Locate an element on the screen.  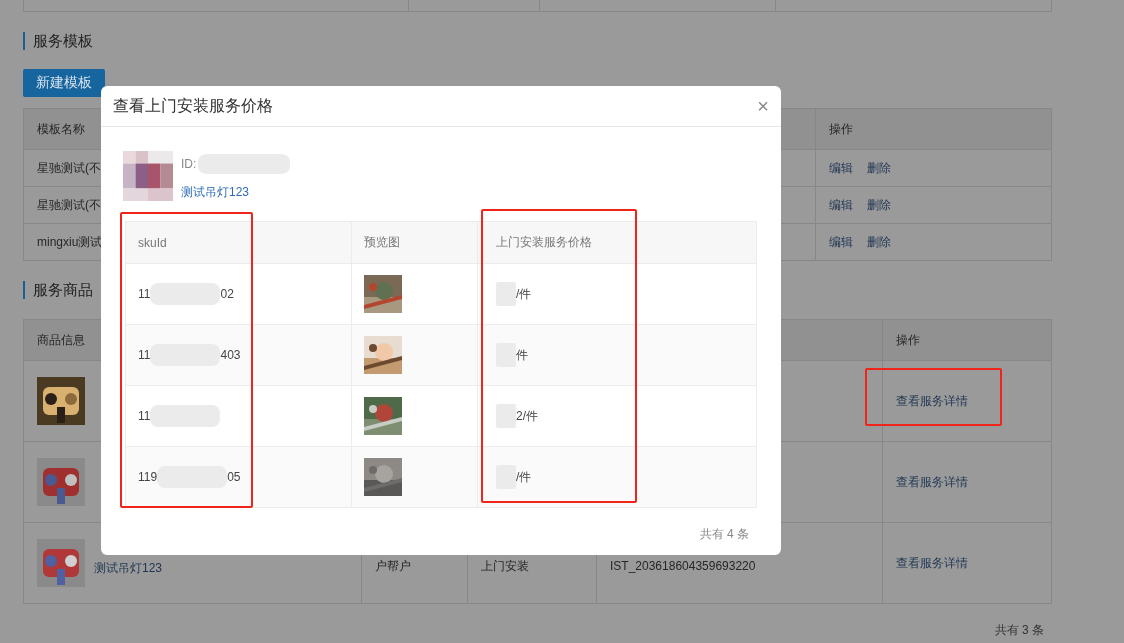
dialog-title: 查看上门安装服务价格 is located at coordinates (193, 105).